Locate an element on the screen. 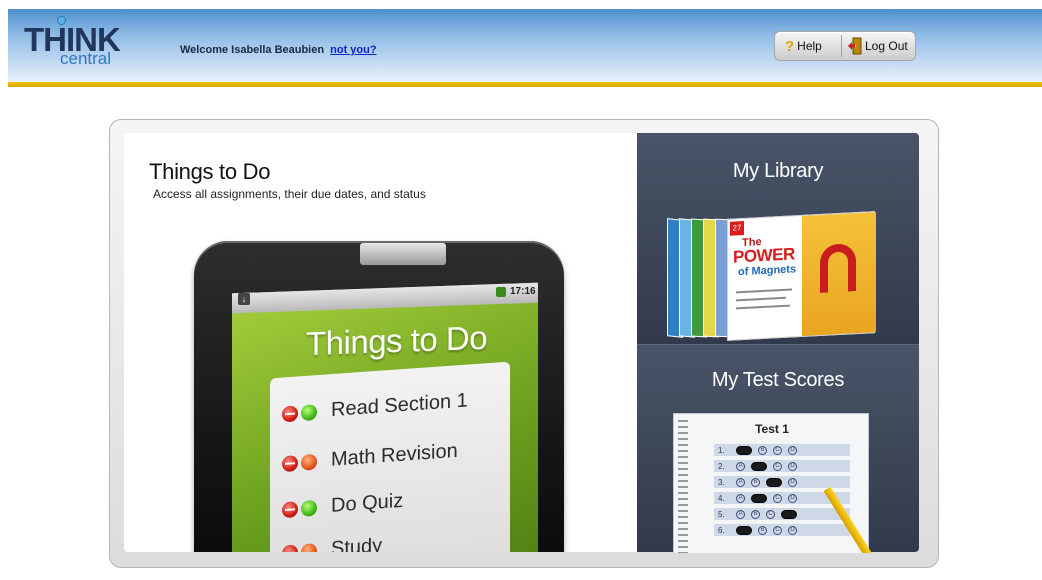 This screenshot has width=1042, height=580. todo-item-label: Study is located at coordinates (357, 543).